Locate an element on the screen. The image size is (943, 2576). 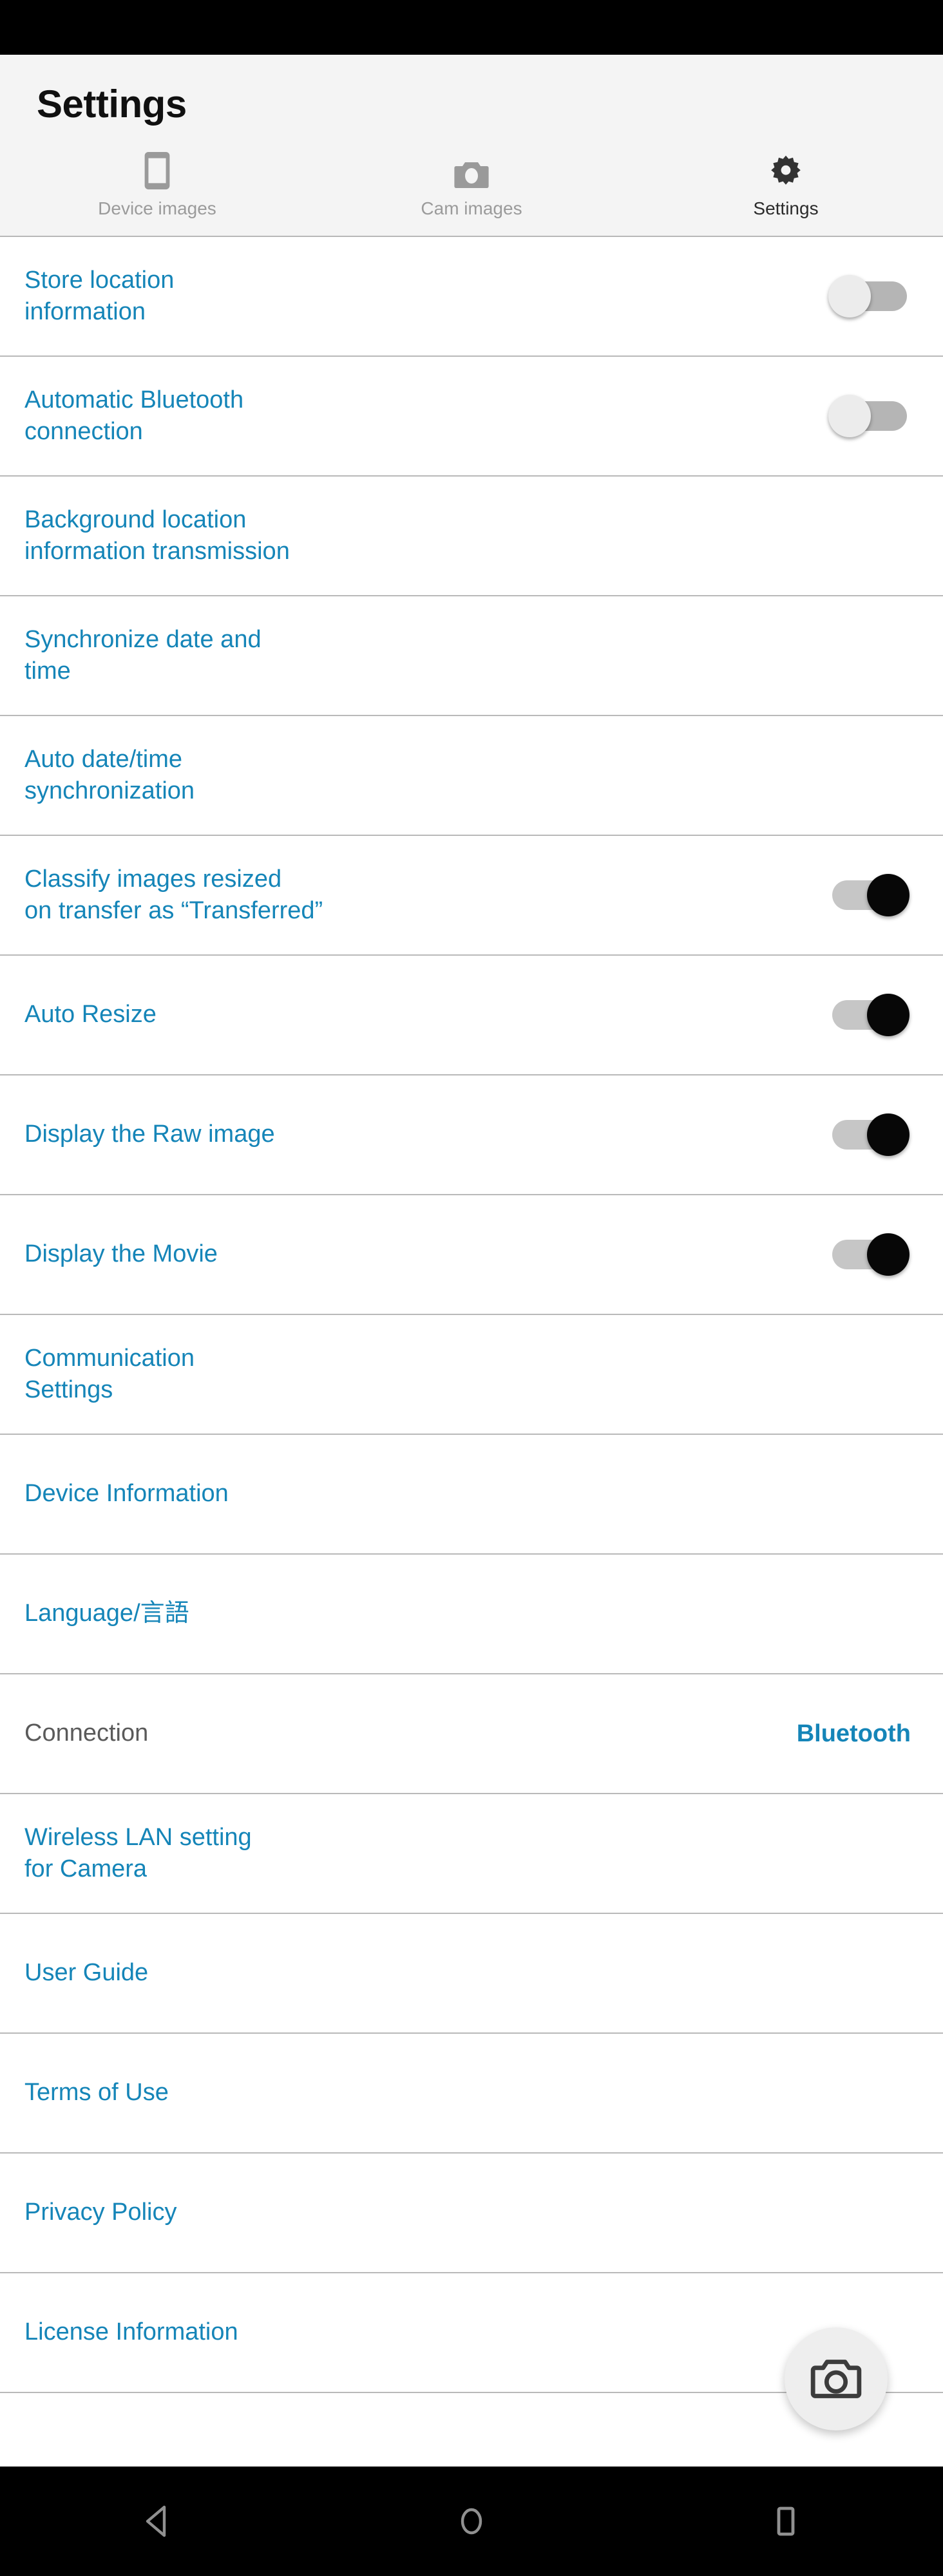
camera-fab-button is located at coordinates (837, 2378).